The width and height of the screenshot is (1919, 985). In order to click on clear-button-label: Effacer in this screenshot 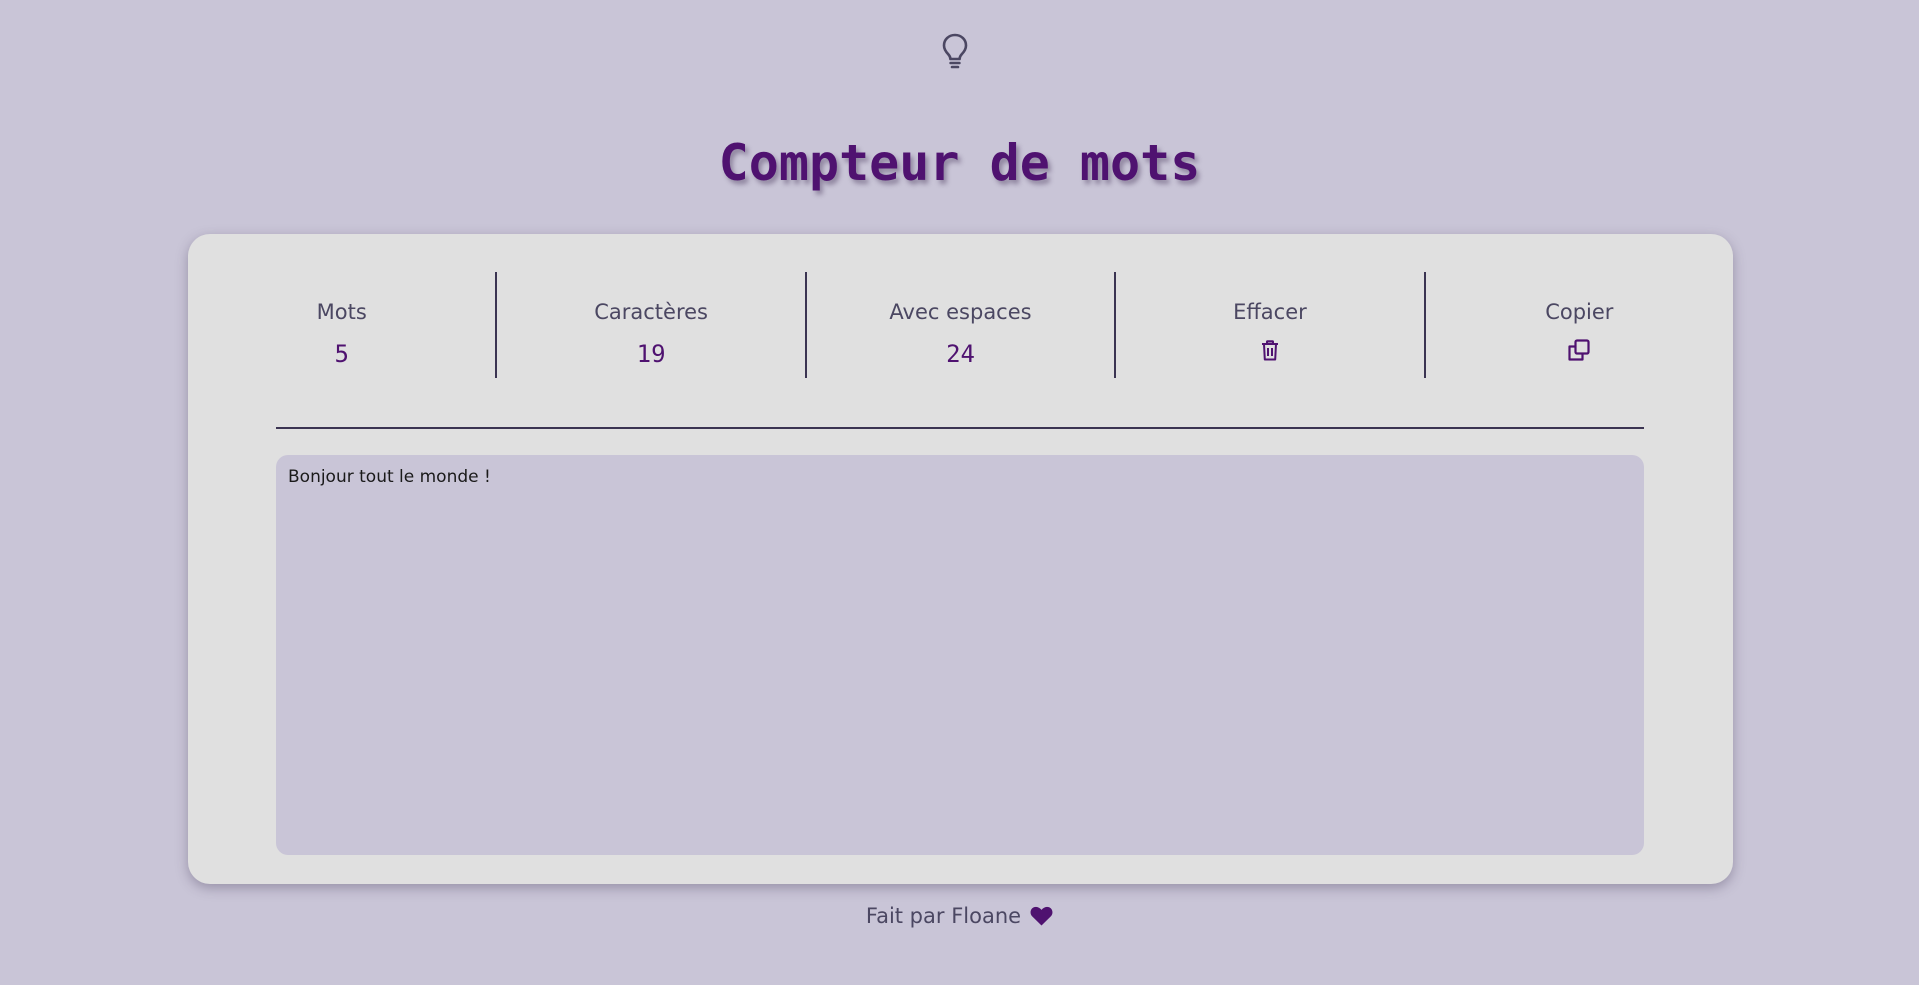, I will do `click(1270, 312)`.